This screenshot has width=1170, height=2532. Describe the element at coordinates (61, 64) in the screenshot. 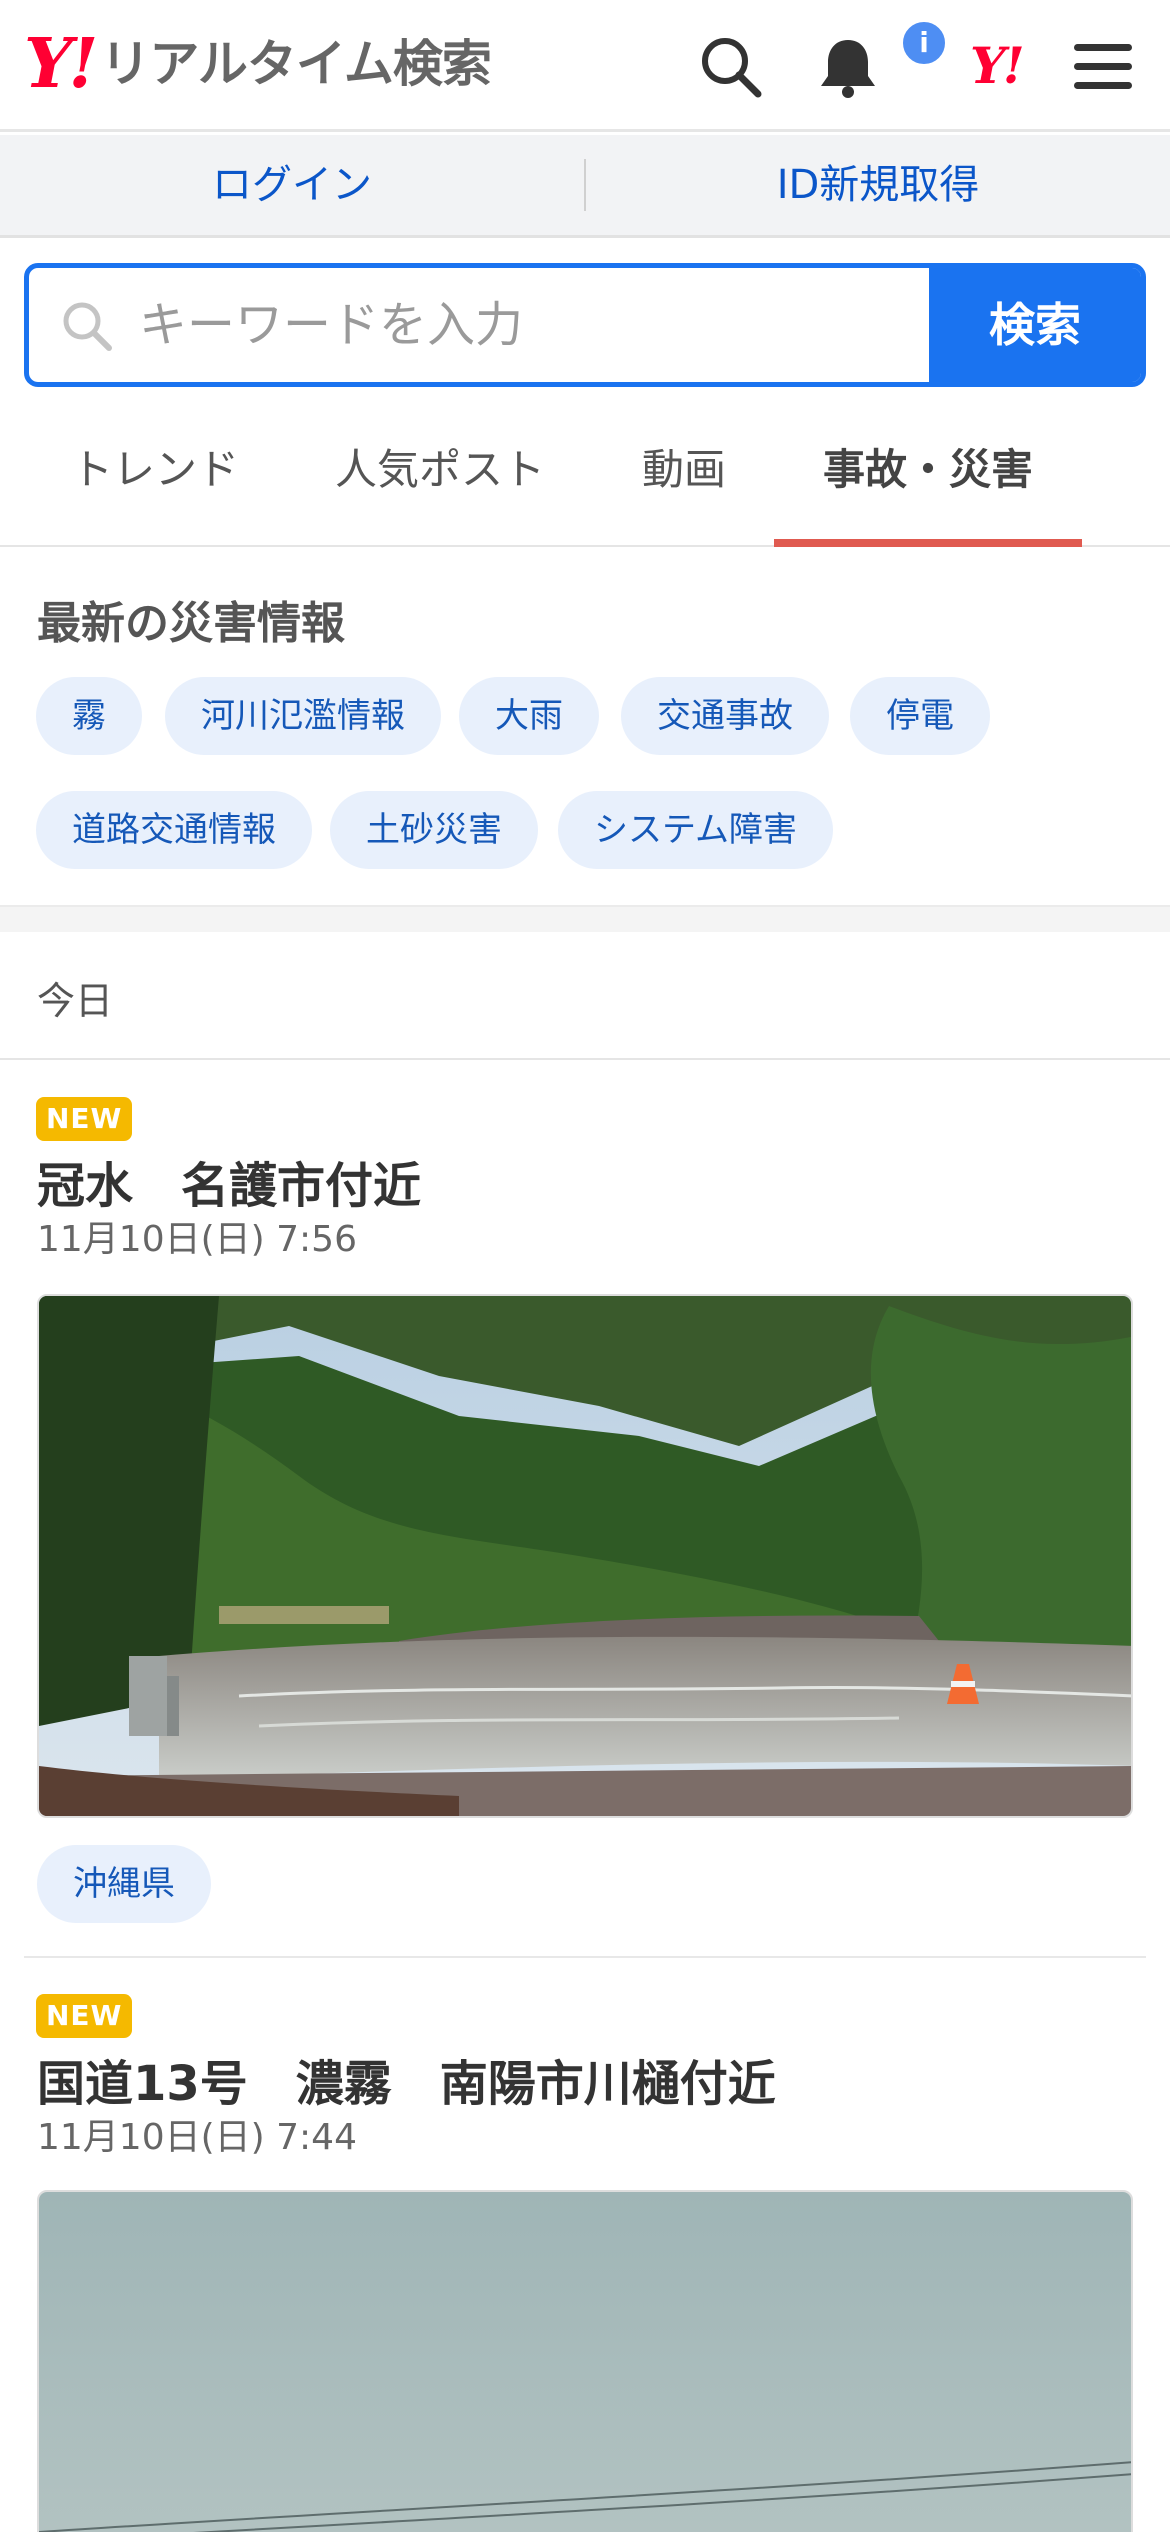

I see `yahoo-logo-mark: Y!` at that location.